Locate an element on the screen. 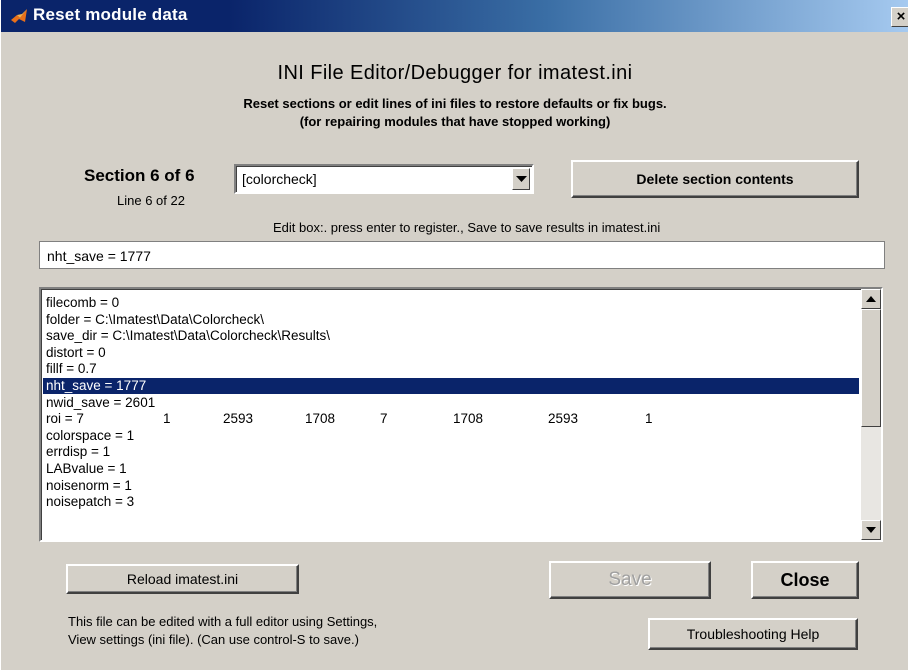  scroll-thumb is located at coordinates (871, 368).